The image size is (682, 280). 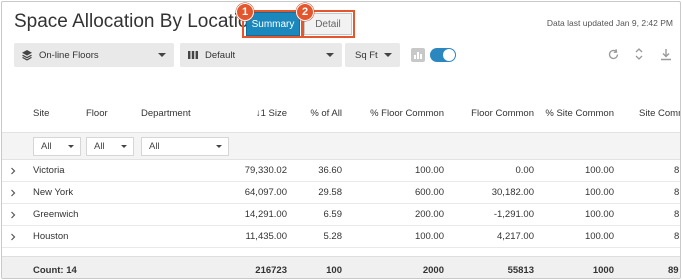 What do you see at coordinates (433, 270) in the screenshot?
I see `footer-percent-floor-common-total: 2000` at bounding box center [433, 270].